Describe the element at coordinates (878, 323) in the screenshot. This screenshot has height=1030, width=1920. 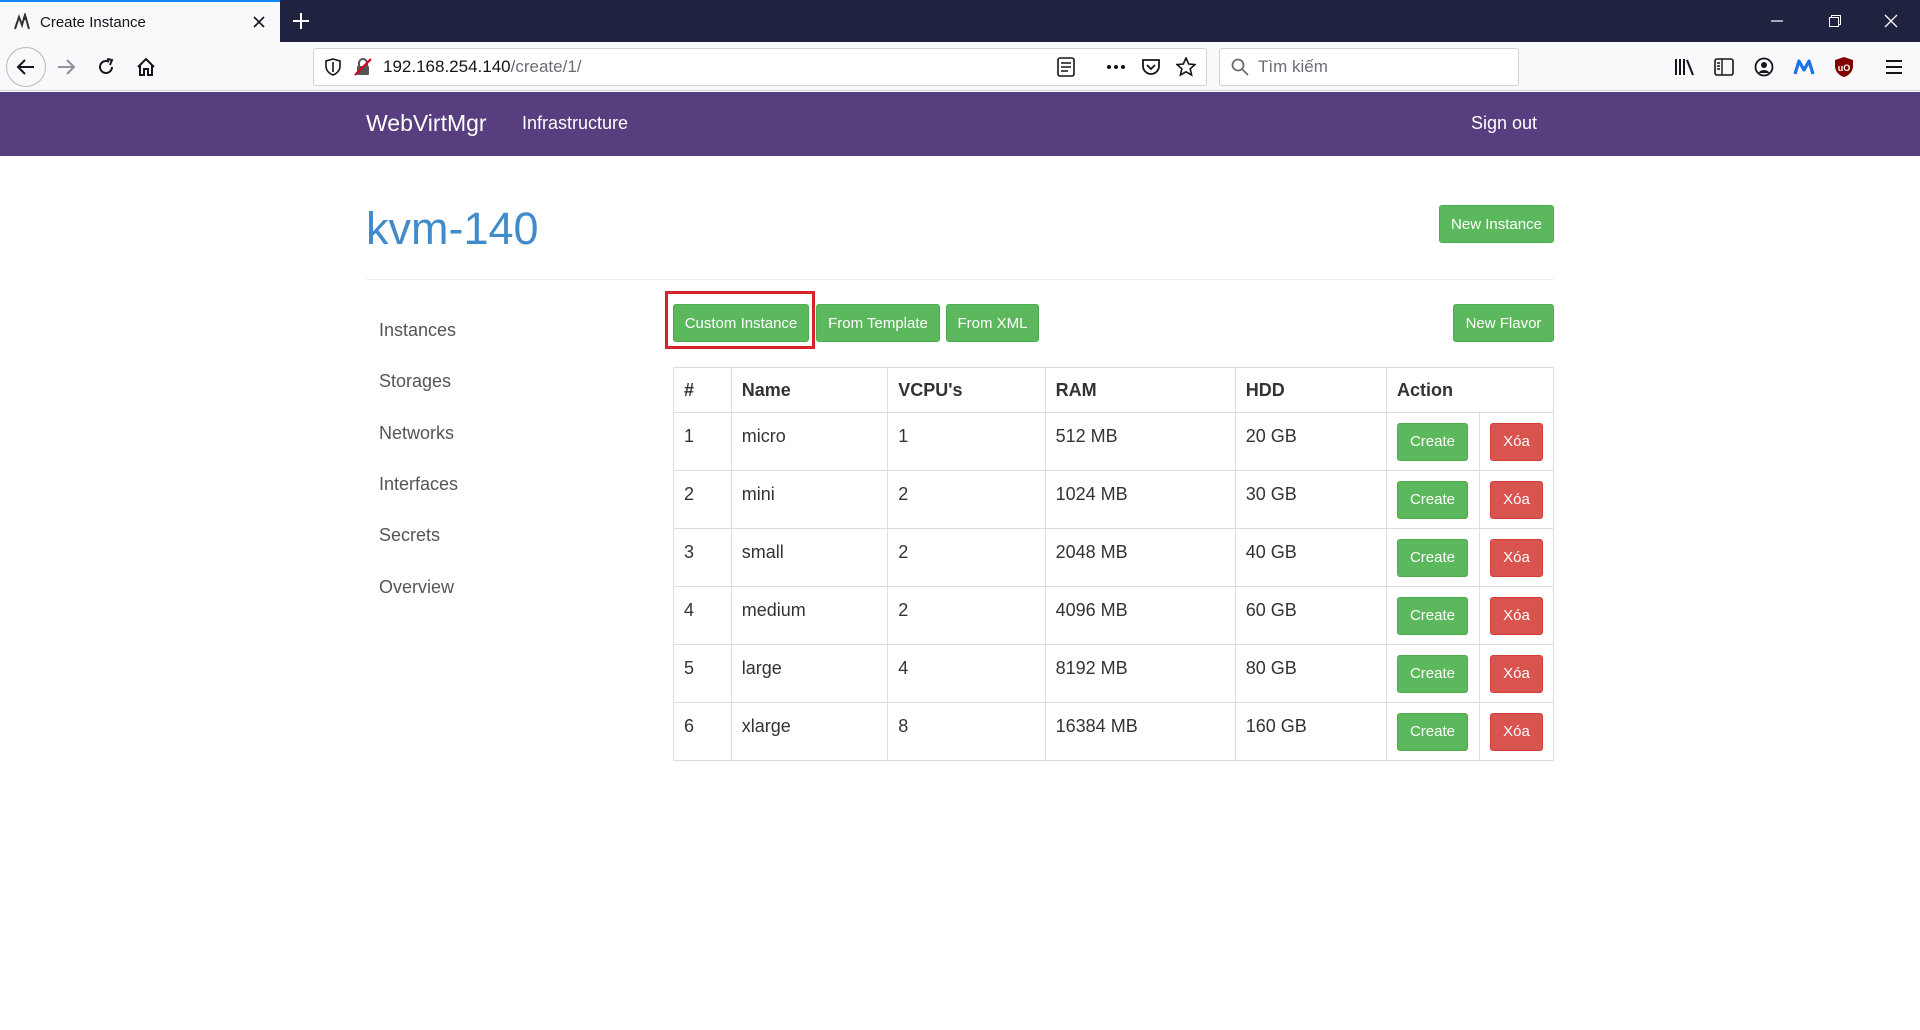
I see `from-template-button: From Template` at that location.